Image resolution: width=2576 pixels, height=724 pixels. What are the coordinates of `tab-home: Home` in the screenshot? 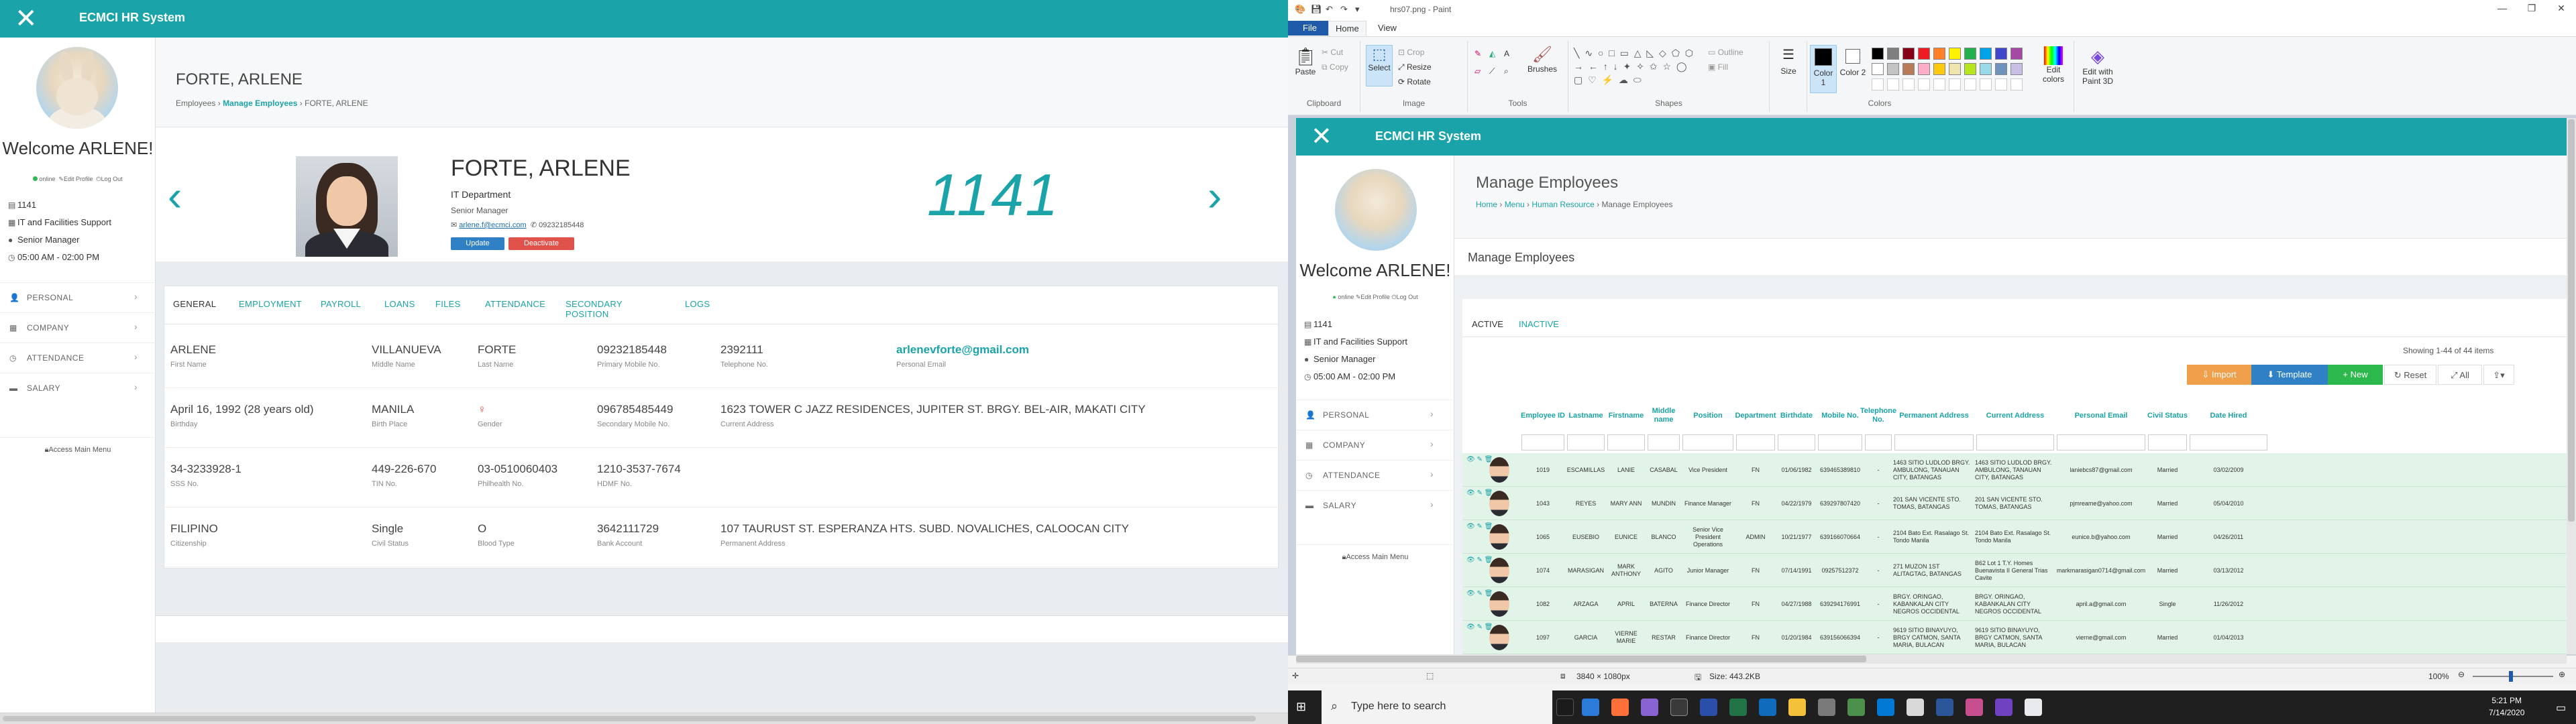 It's located at (1347, 28).